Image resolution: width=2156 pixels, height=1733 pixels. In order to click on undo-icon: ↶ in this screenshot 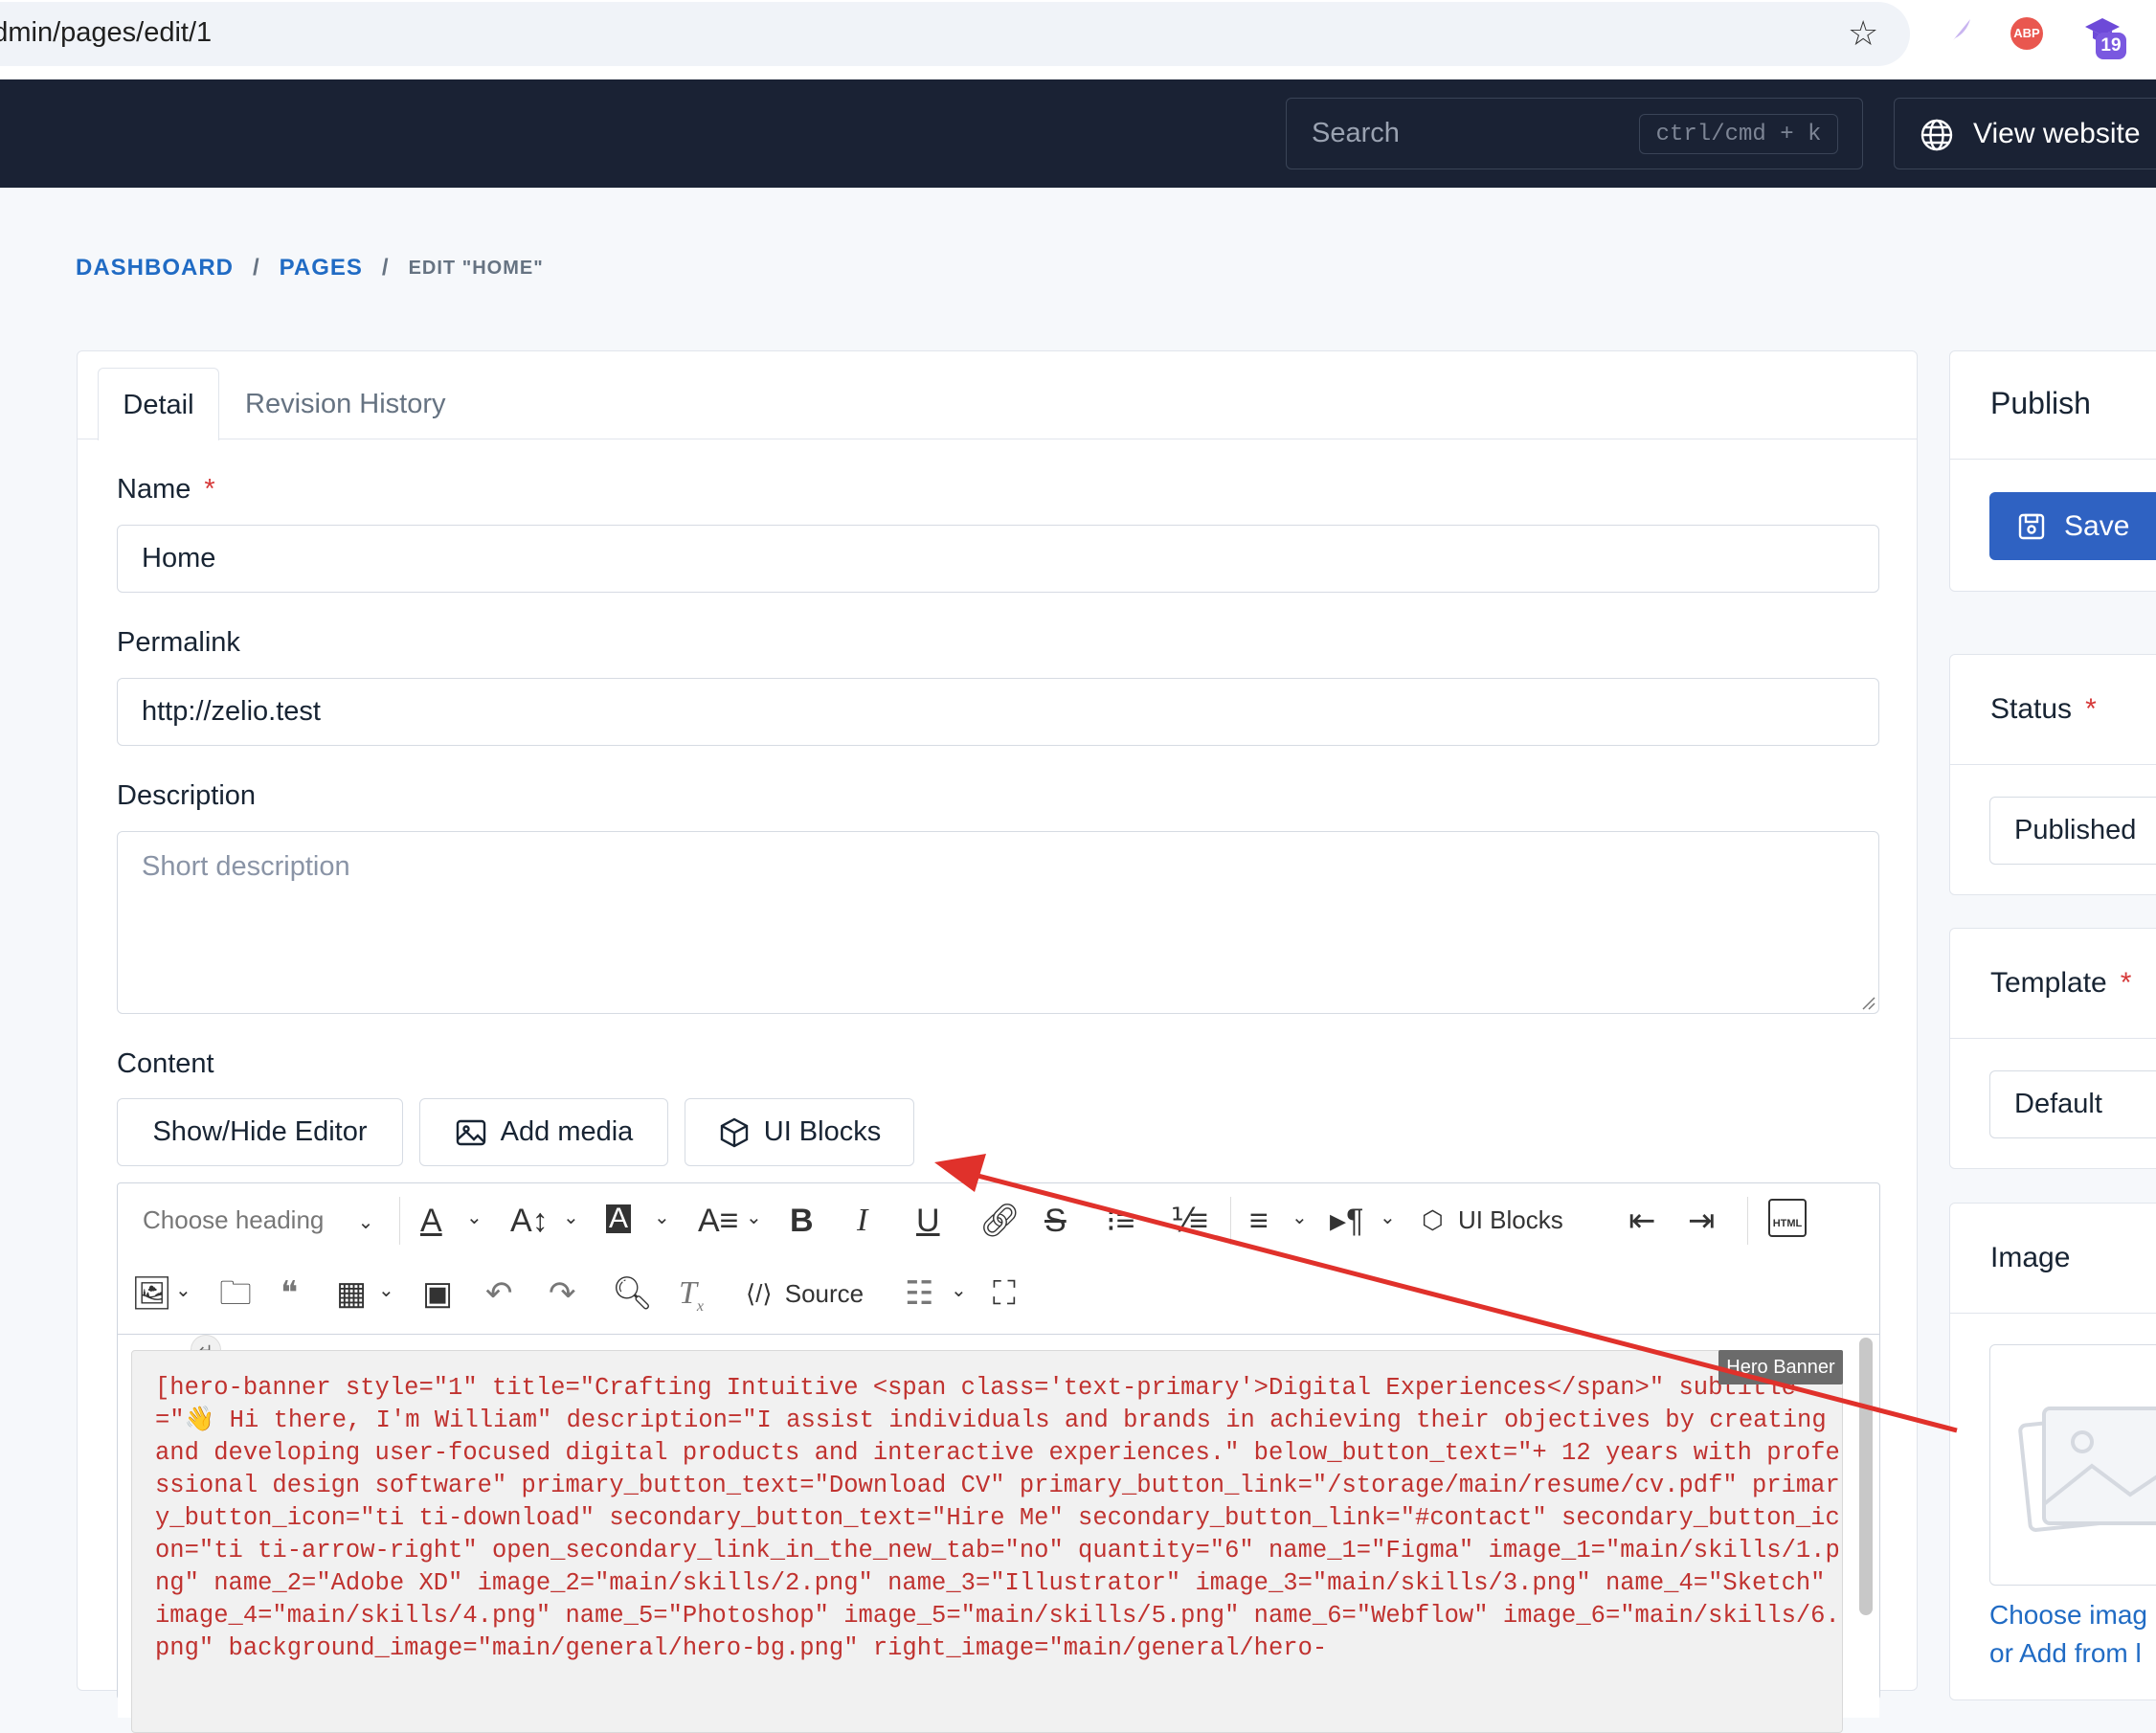, I will do `click(499, 1293)`.